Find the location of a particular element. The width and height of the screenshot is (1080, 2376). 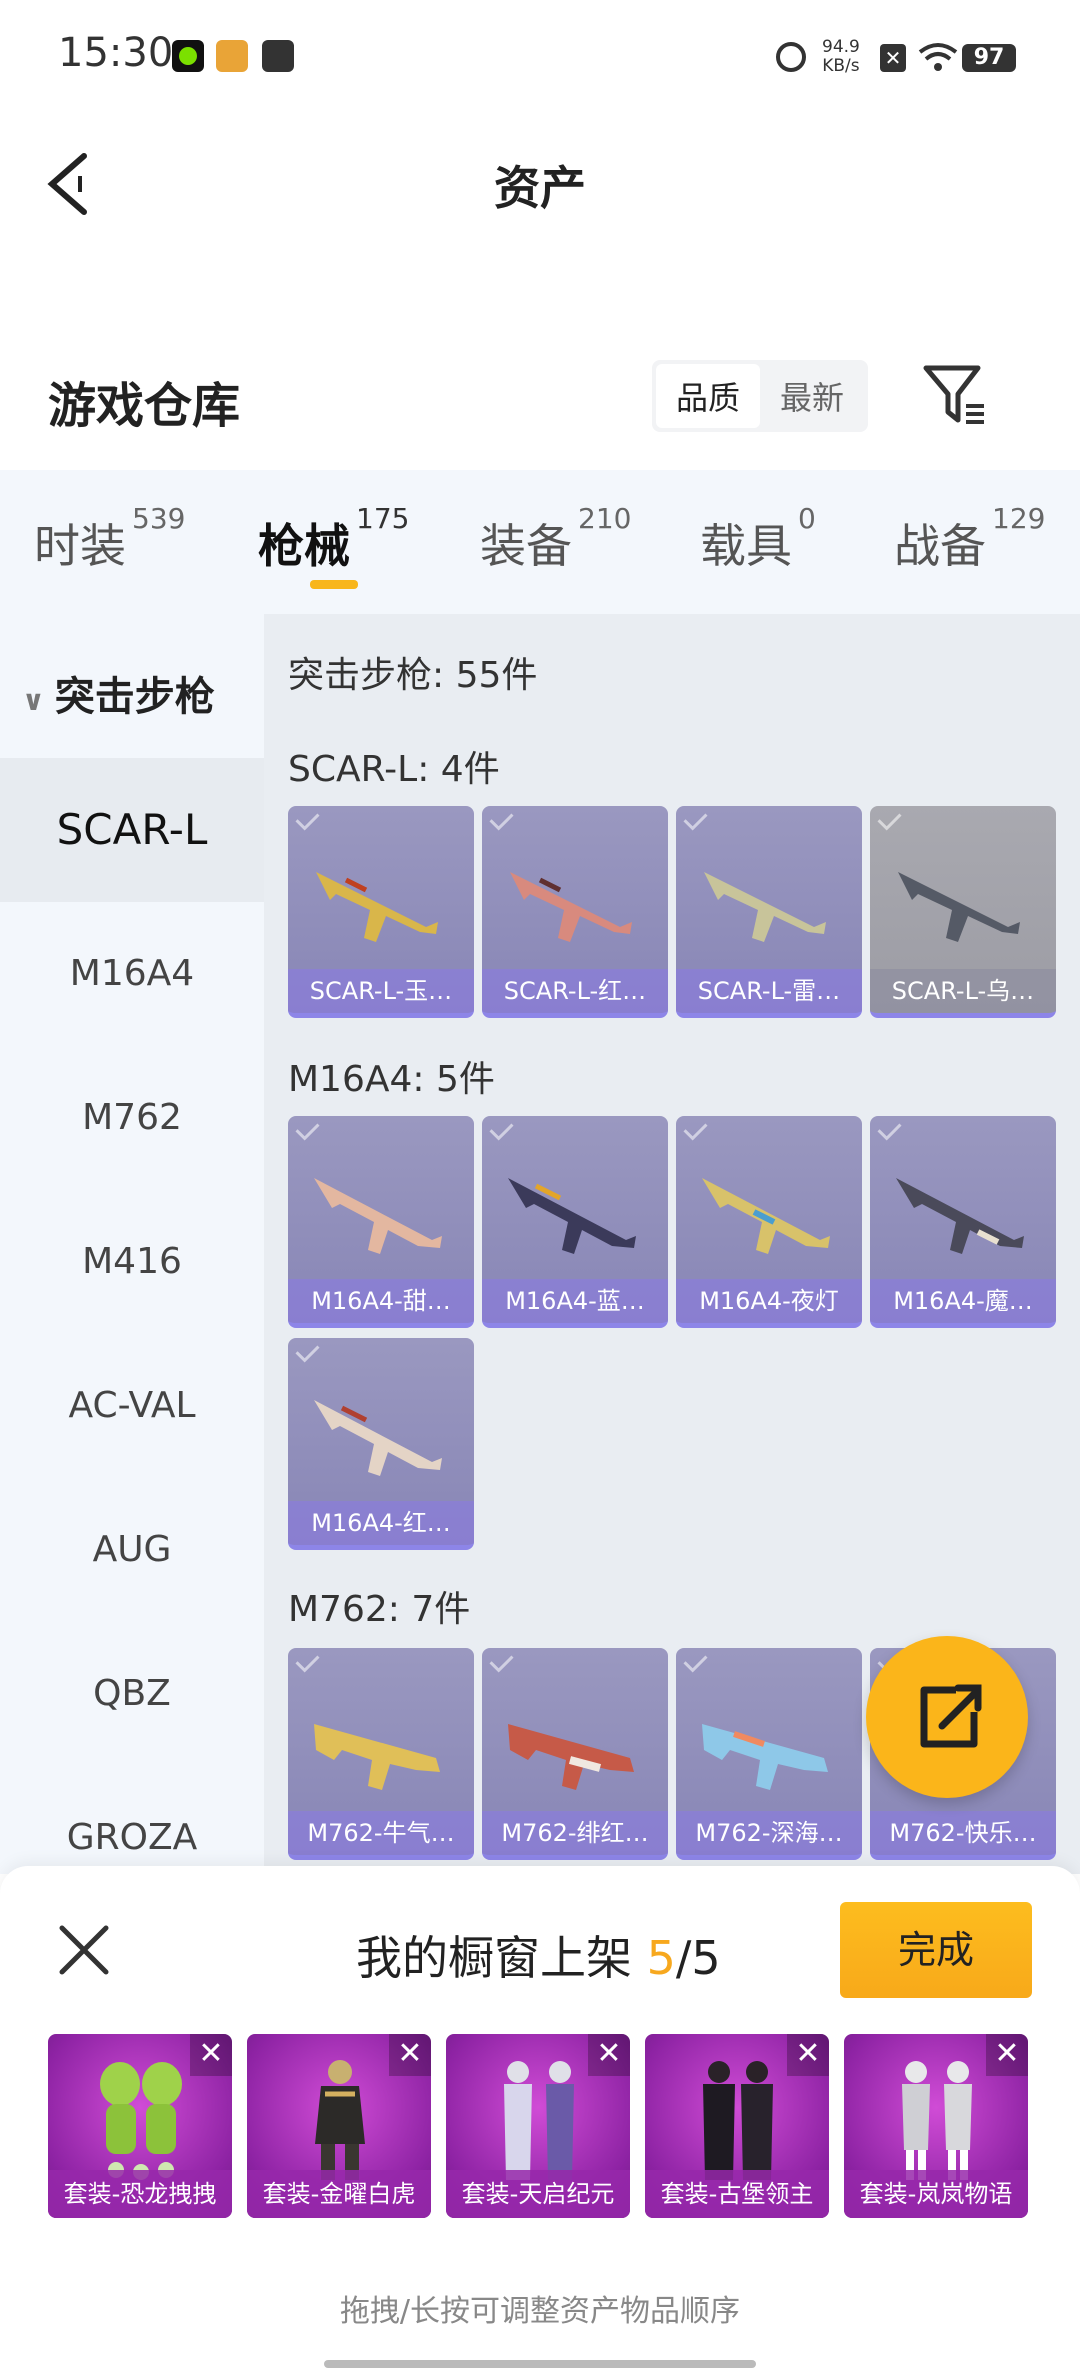

external-link-icon is located at coordinates (951, 1716).